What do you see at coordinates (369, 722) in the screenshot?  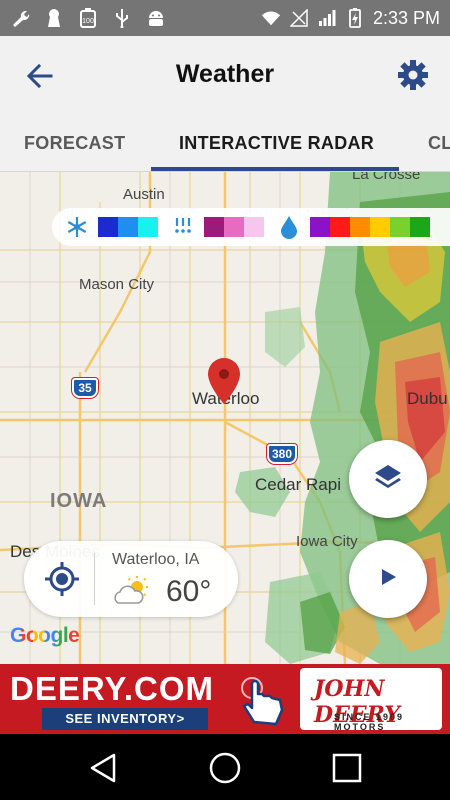 I see `ad-logo-line2: SINCE 1909 MOTORS` at bounding box center [369, 722].